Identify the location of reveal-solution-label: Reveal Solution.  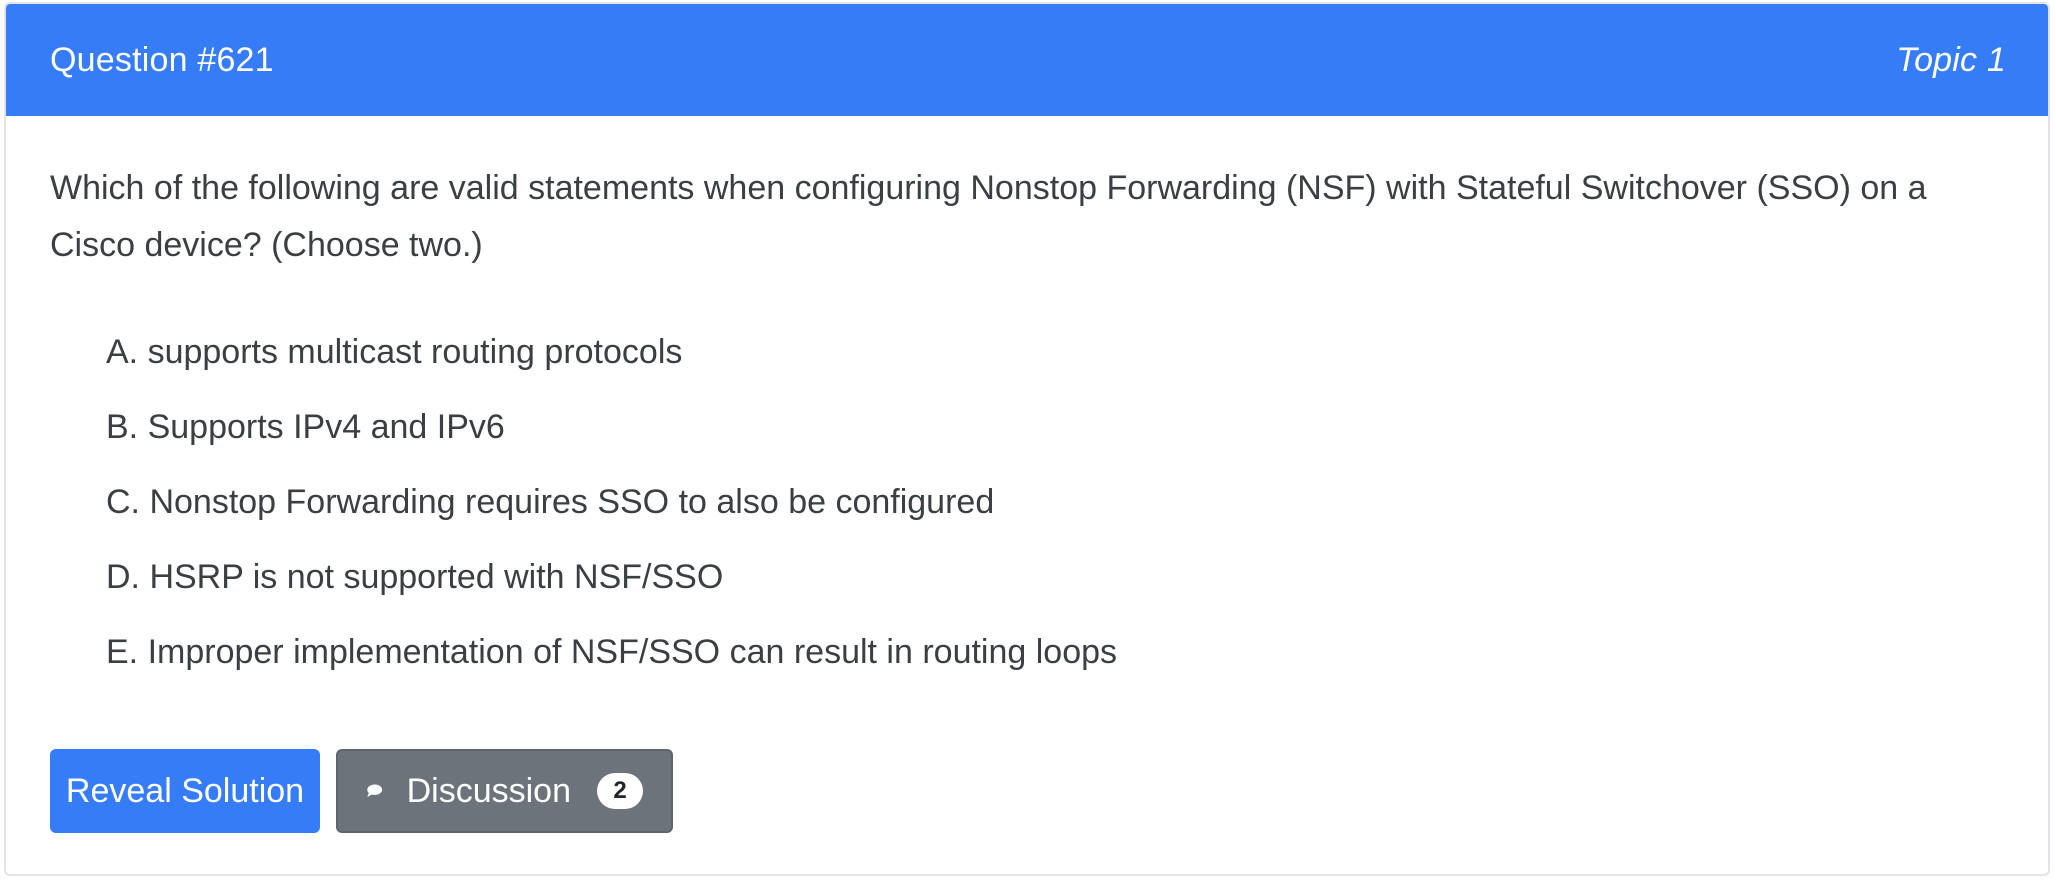
(185, 790).